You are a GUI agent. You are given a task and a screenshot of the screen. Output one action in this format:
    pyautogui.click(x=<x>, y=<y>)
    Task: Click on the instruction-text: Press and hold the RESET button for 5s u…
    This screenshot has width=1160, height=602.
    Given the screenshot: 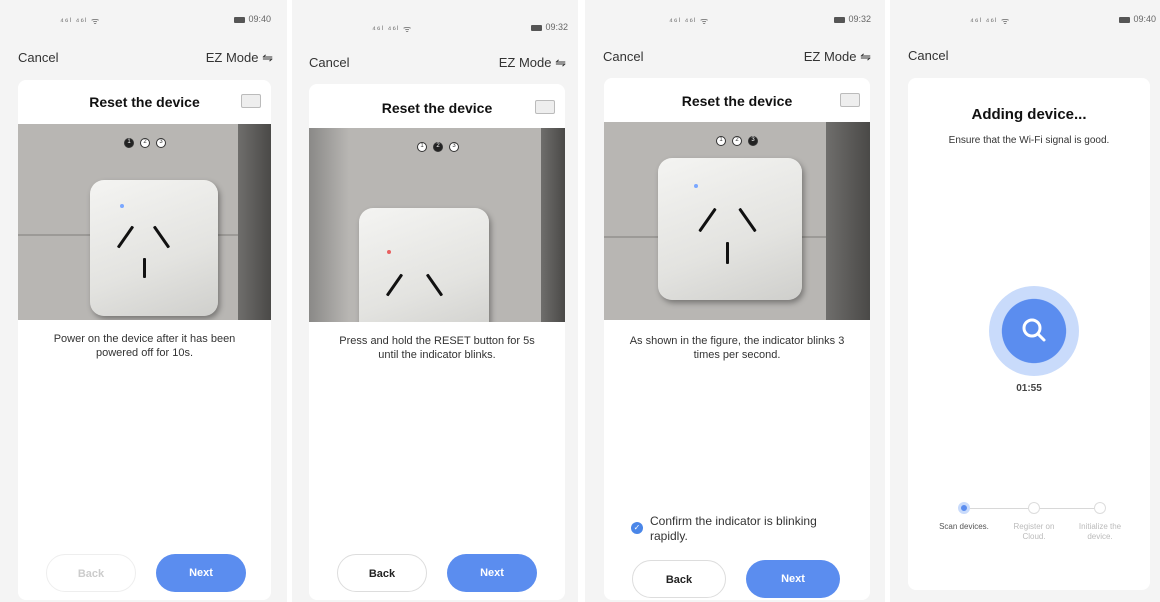 What is the action you would take?
    pyautogui.click(x=437, y=348)
    